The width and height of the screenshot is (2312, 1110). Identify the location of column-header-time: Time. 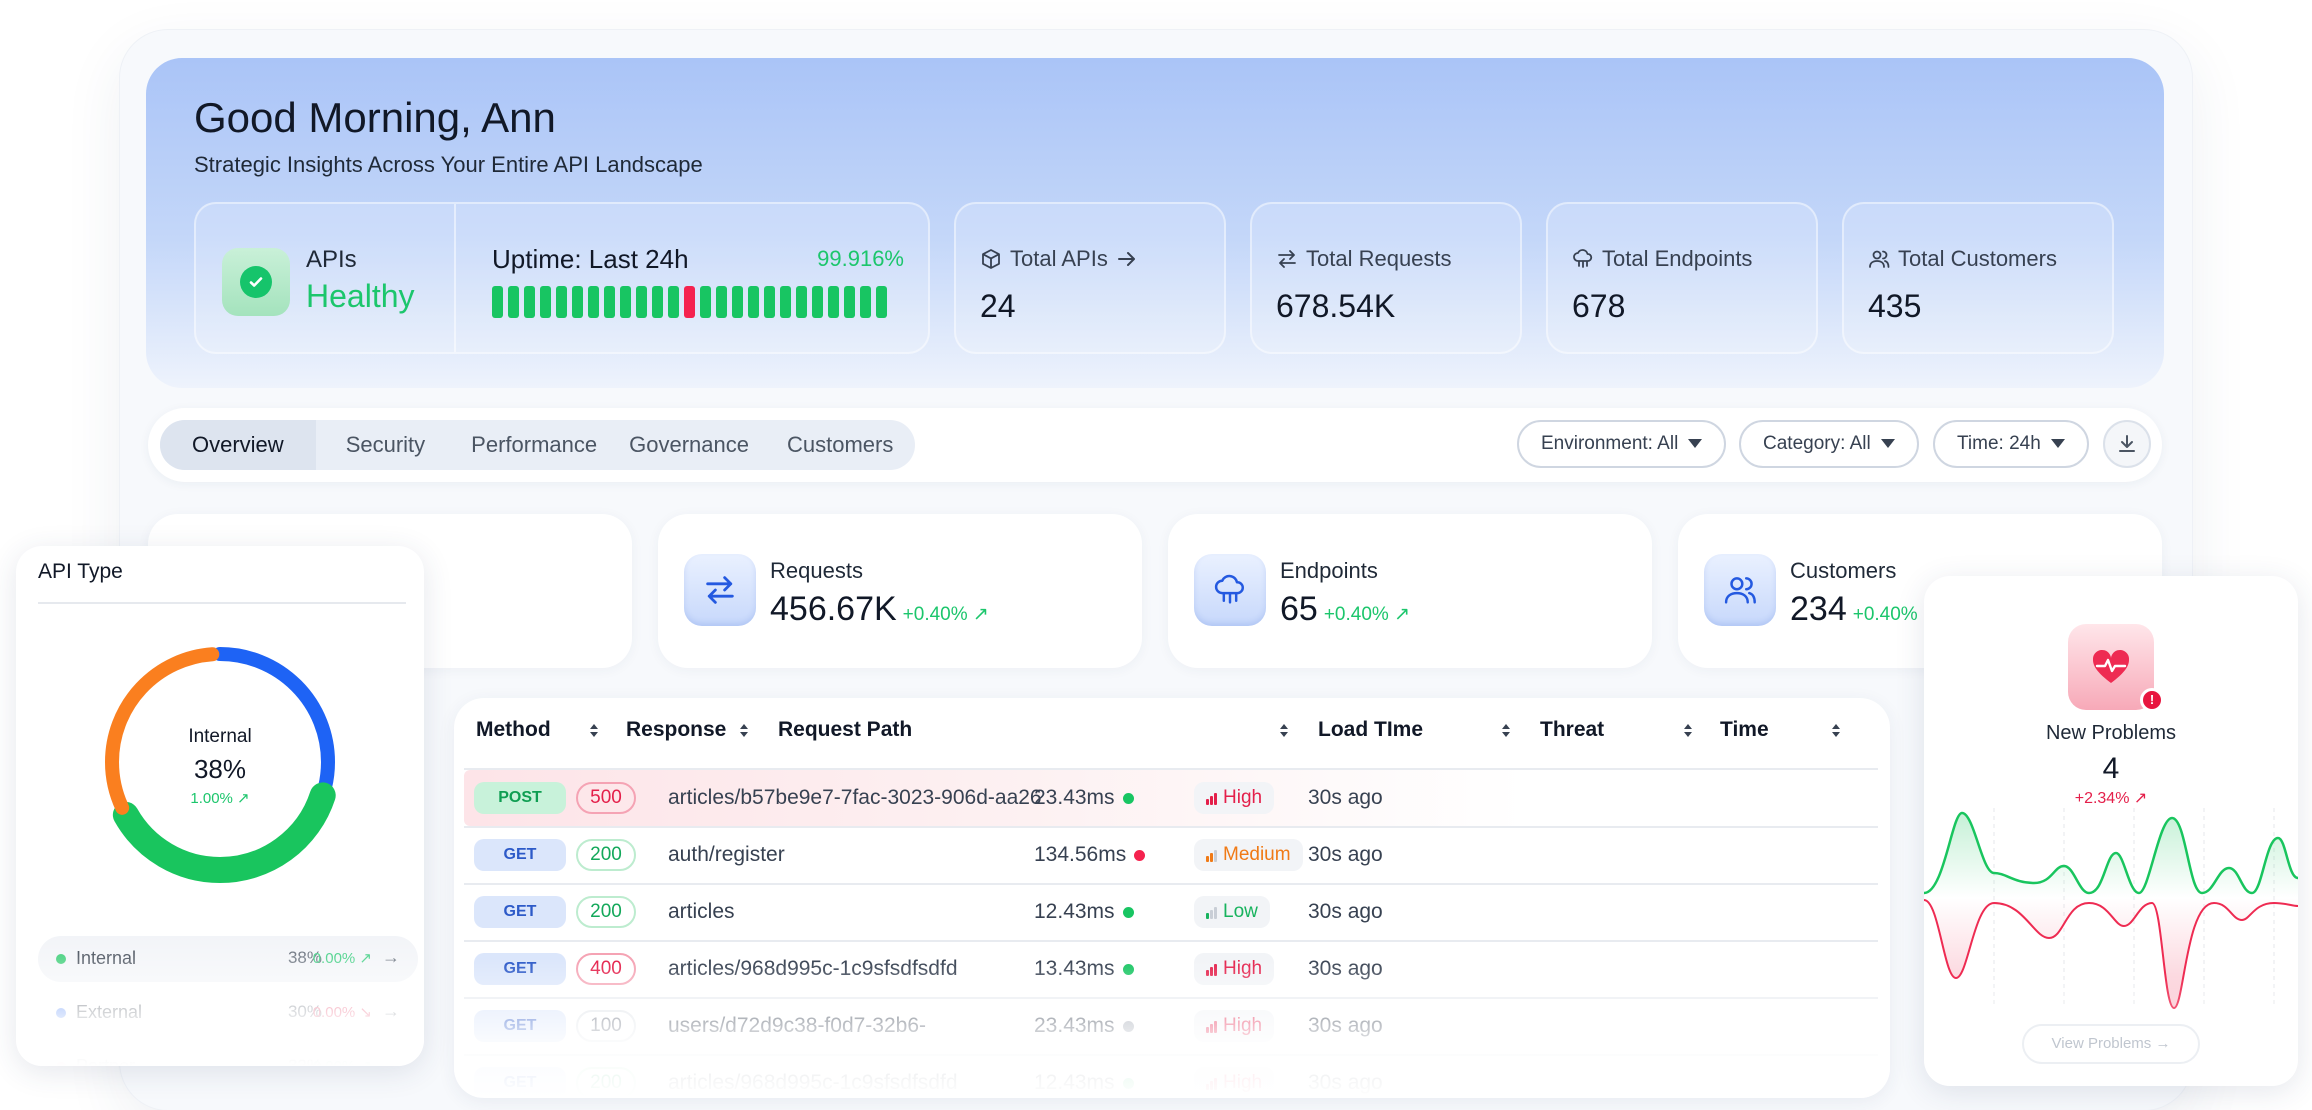
(1744, 730).